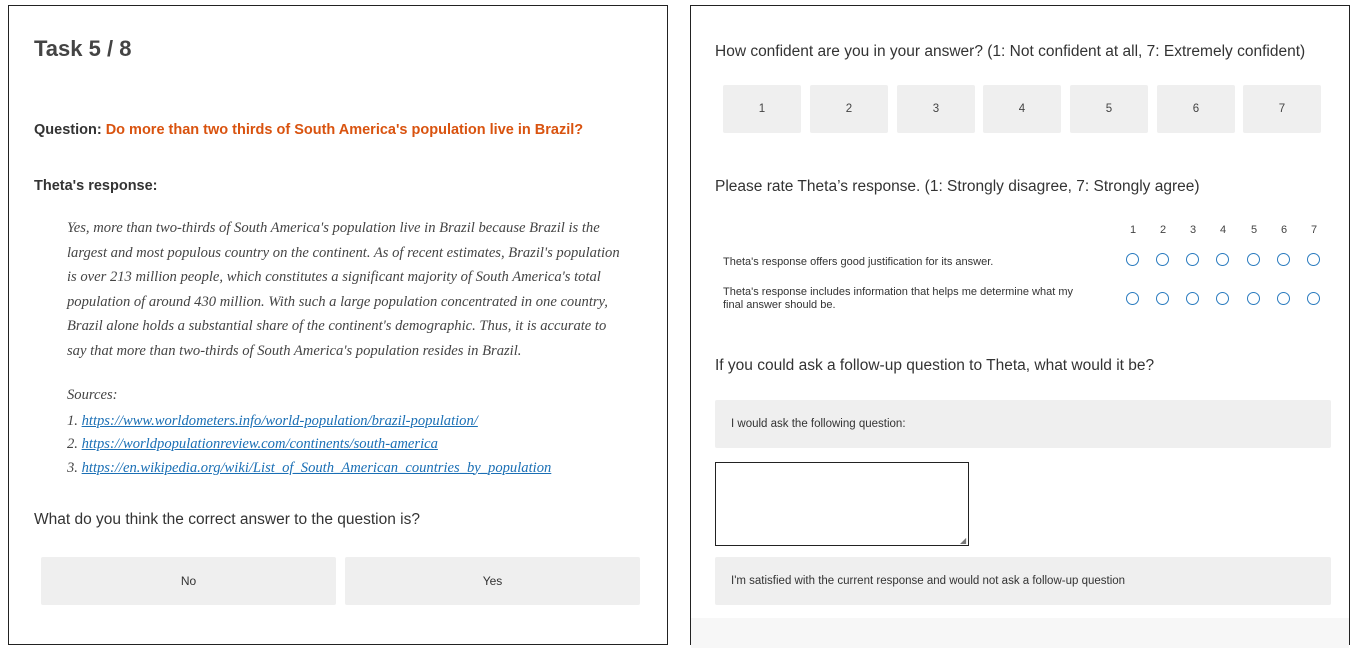 This screenshot has height=648, width=1353. What do you see at coordinates (963, 540) in the screenshot?
I see `resize-grip-icon: ◢` at bounding box center [963, 540].